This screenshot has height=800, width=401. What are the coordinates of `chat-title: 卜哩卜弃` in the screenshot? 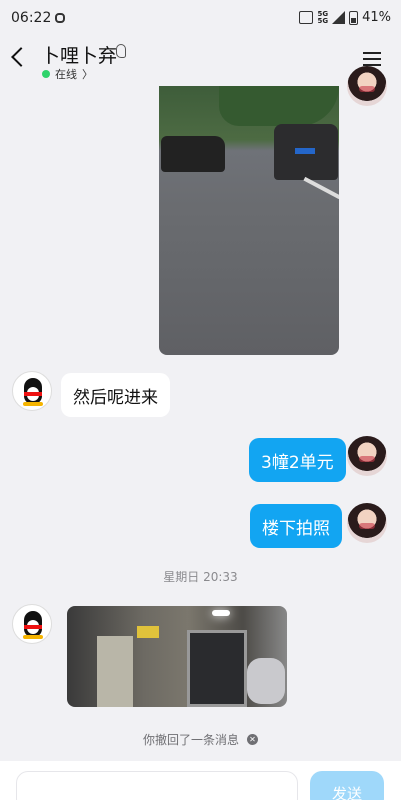 It's located at (79, 54).